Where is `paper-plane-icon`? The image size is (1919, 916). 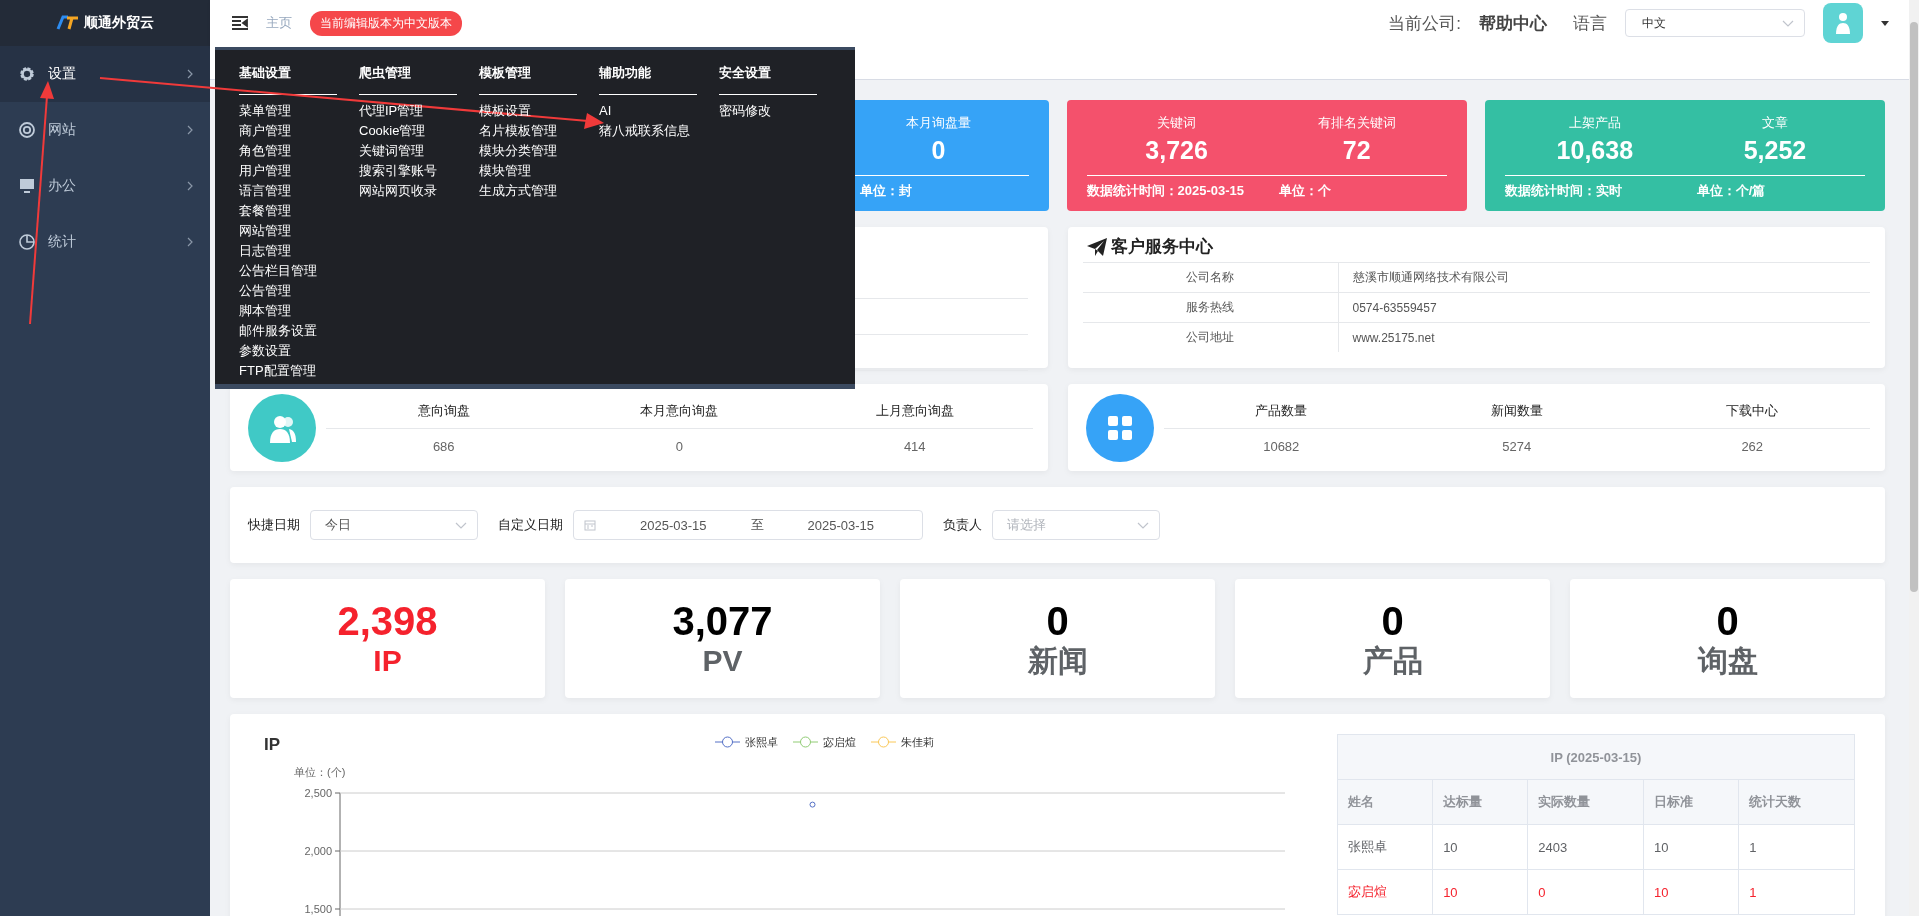
paper-plane-icon is located at coordinates (1096, 246).